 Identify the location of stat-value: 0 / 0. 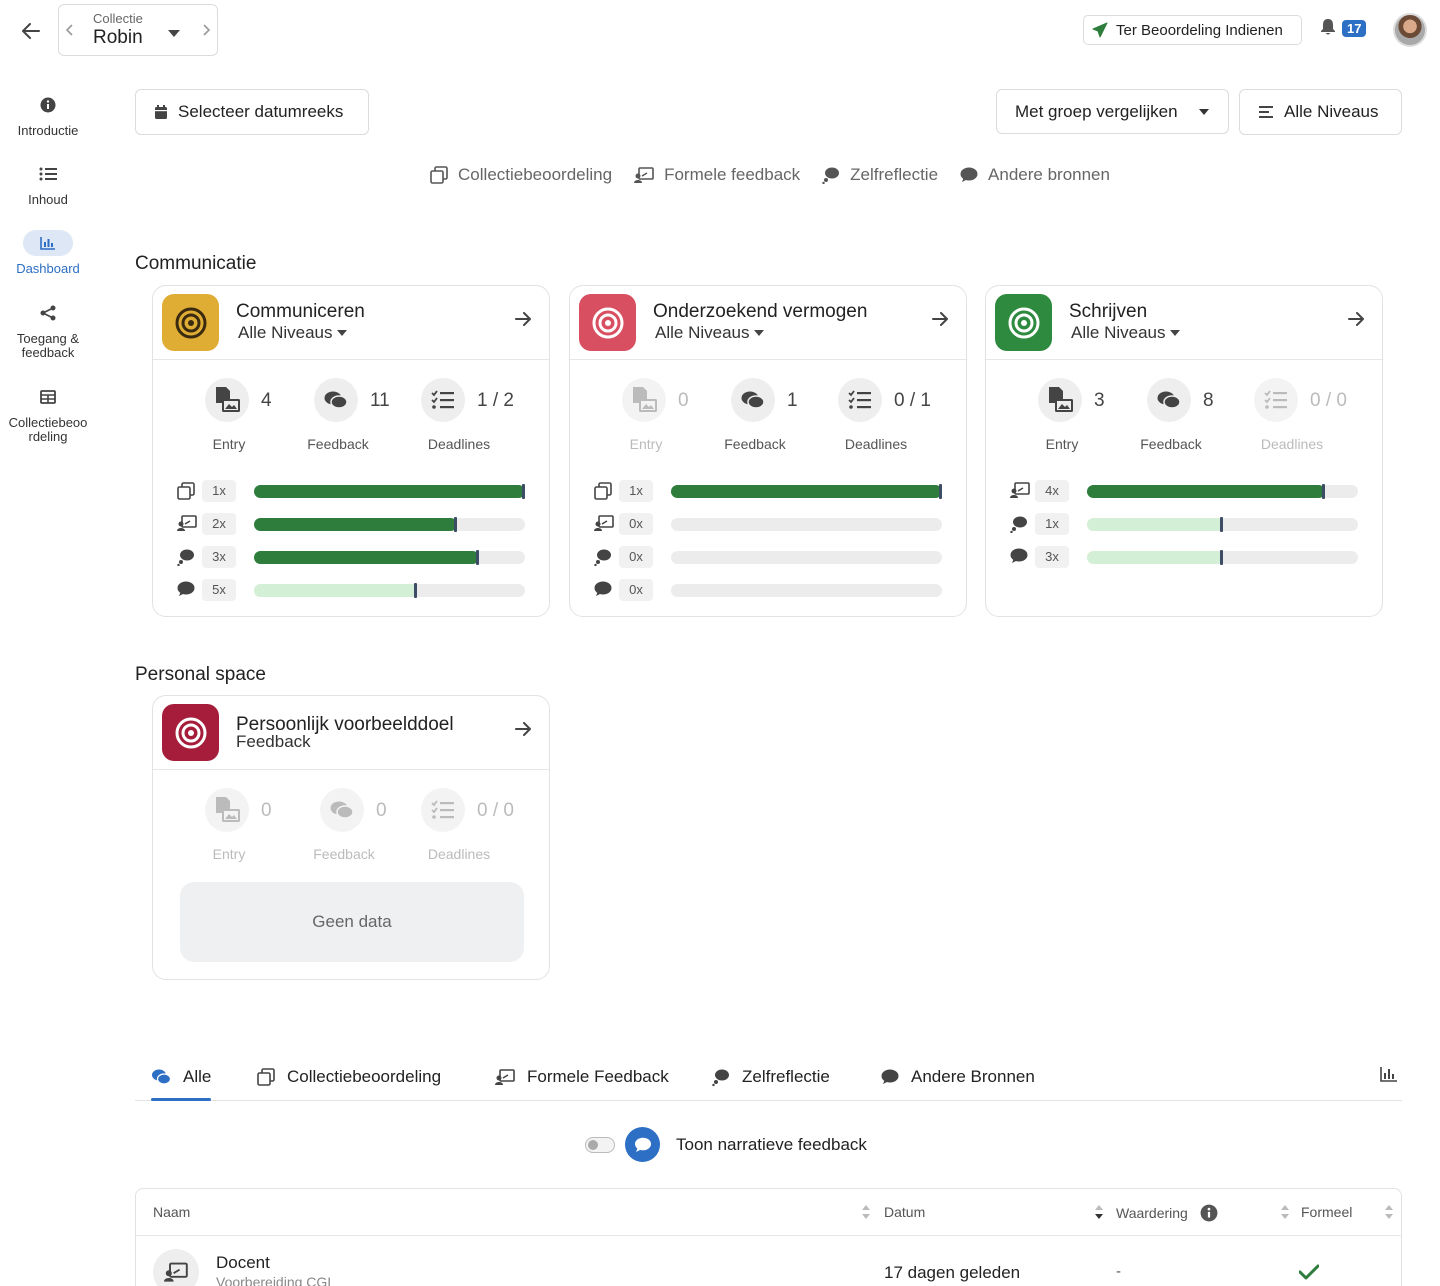
(495, 810).